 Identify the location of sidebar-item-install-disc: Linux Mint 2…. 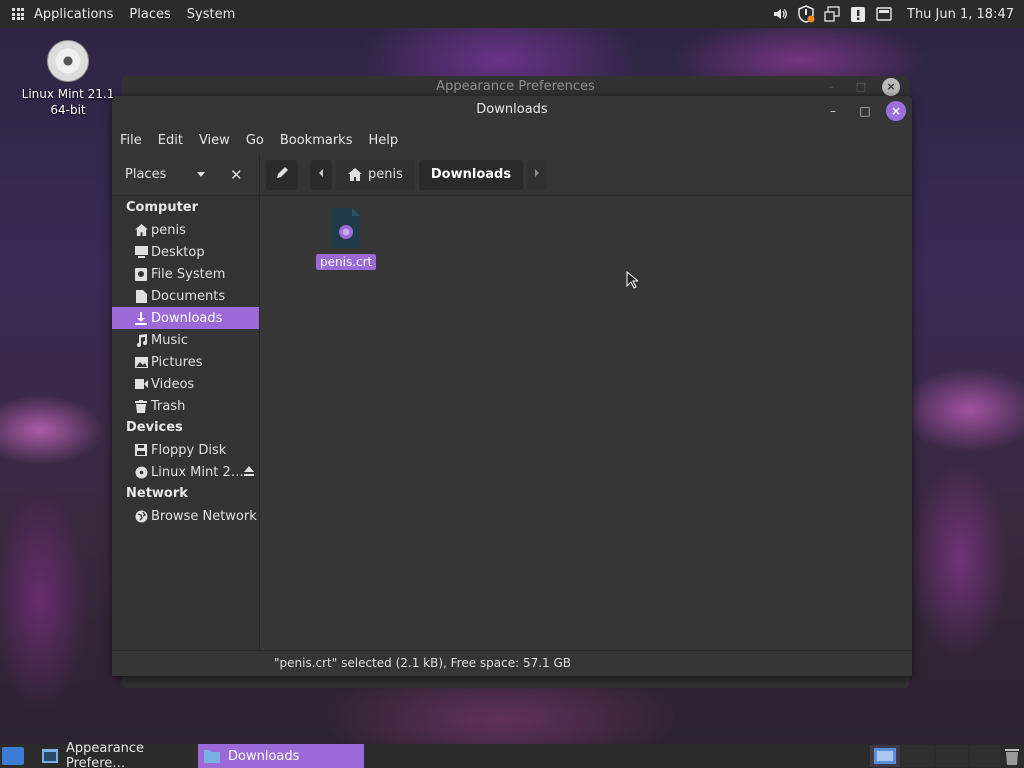
(185, 472).